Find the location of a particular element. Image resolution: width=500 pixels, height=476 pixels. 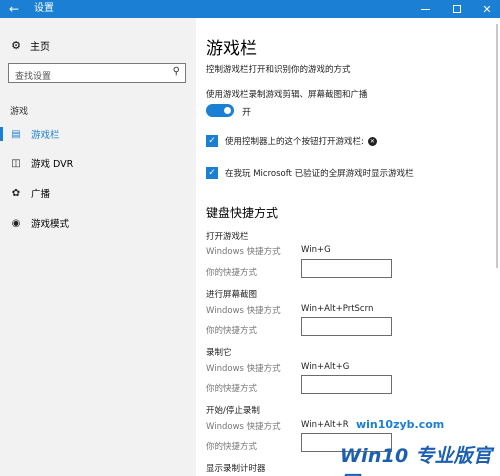

watermark-logo: Win10 专业版官网 is located at coordinates (416, 460).